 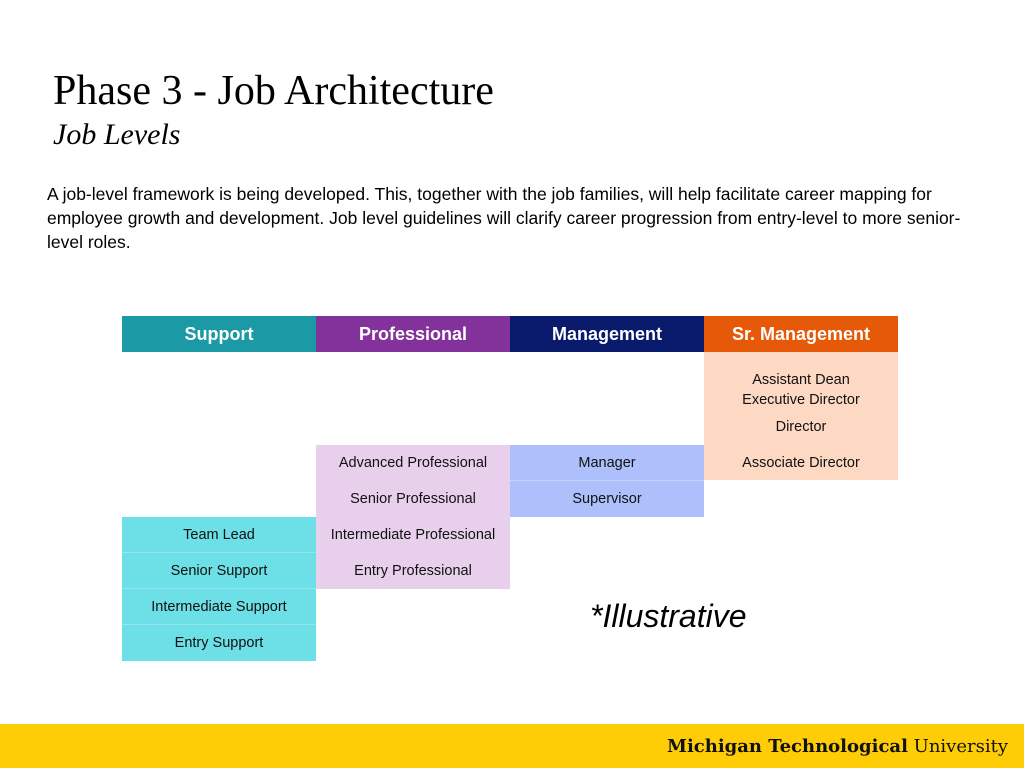 I want to click on level-intermediate-professional: Intermediate Professional, so click(x=413, y=535).